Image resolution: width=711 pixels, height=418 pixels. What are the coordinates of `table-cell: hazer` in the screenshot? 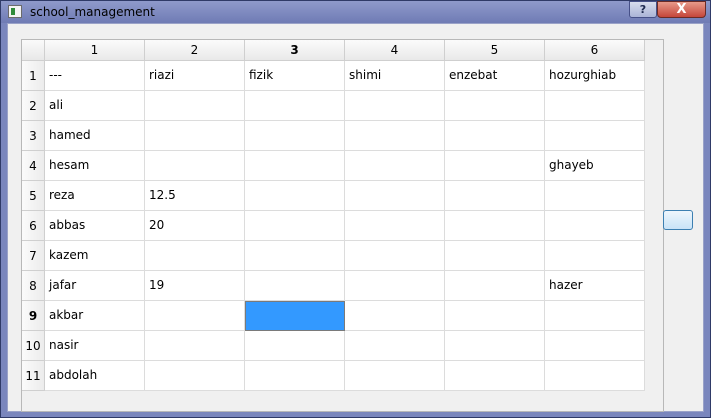 It's located at (595, 286).